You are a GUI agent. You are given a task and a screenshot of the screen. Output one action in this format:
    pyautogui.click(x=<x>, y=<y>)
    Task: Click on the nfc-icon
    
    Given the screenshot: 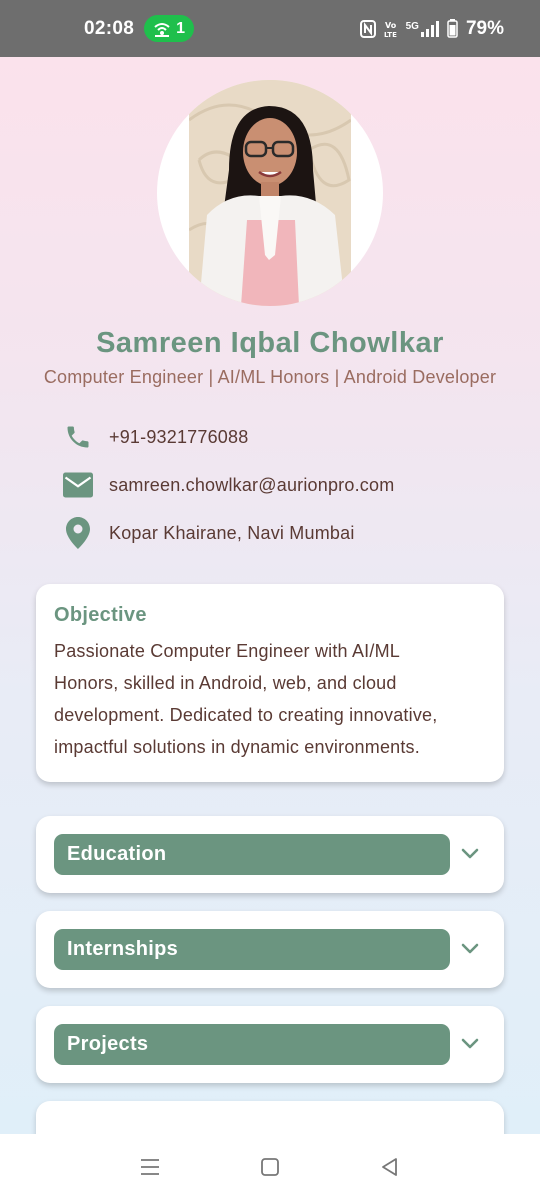 What is the action you would take?
    pyautogui.click(x=367, y=28)
    